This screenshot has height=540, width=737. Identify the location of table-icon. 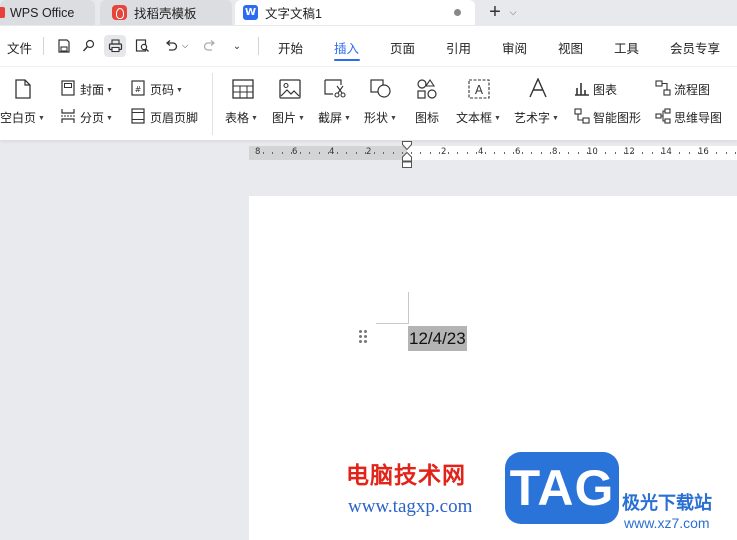
(243, 89).